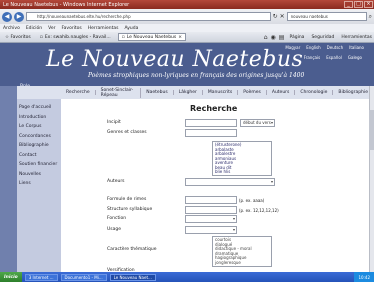 The width and height of the screenshot is (374, 282). Describe the element at coordinates (11, 277) in the screenshot. I see `start-button: Inicio` at that location.